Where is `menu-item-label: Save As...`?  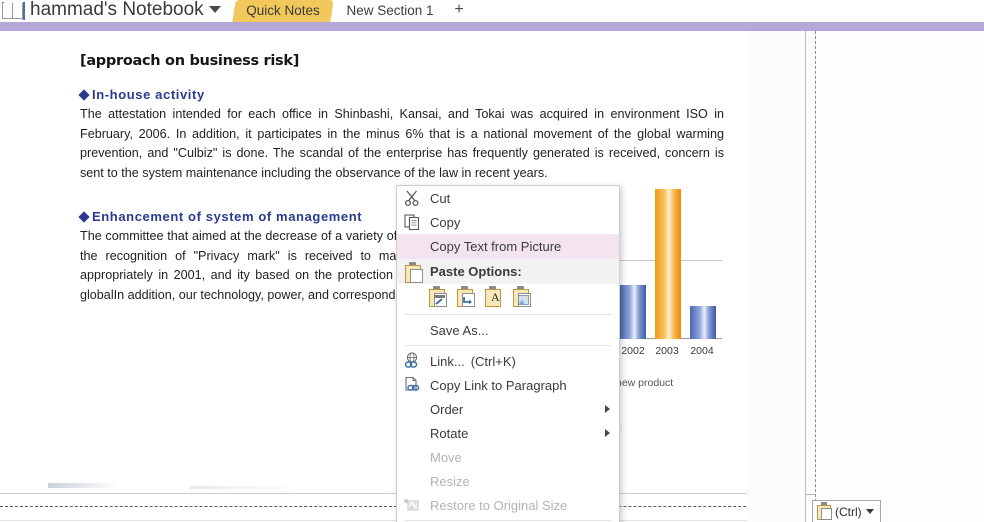 menu-item-label: Save As... is located at coordinates (459, 330).